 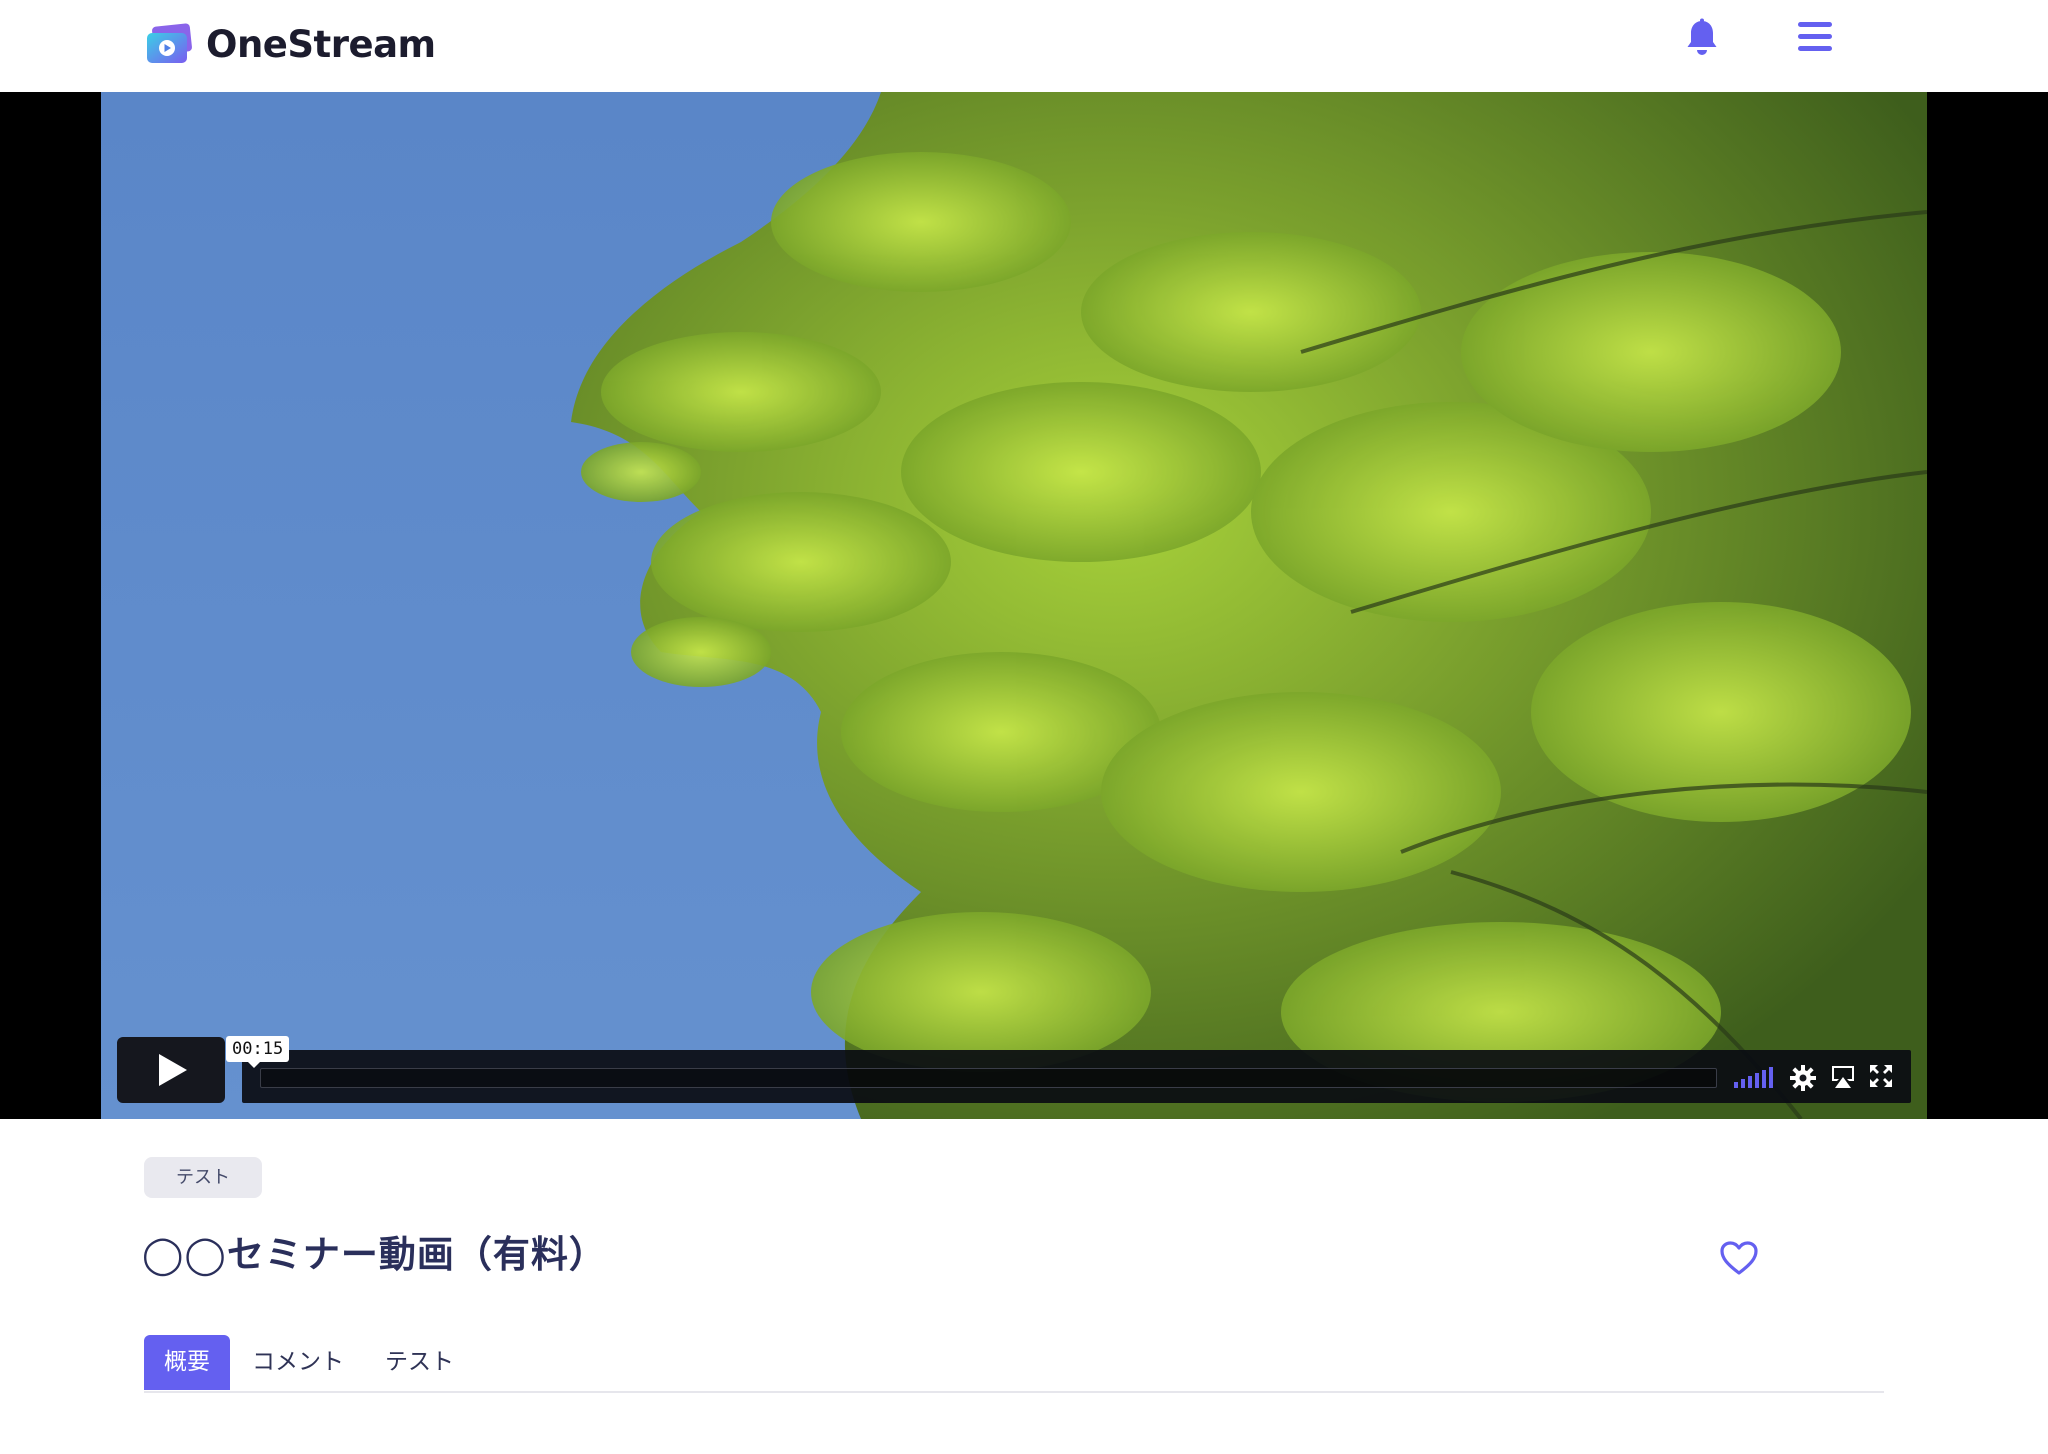 I want to click on fullscreen-icon, so click(x=1881, y=1076).